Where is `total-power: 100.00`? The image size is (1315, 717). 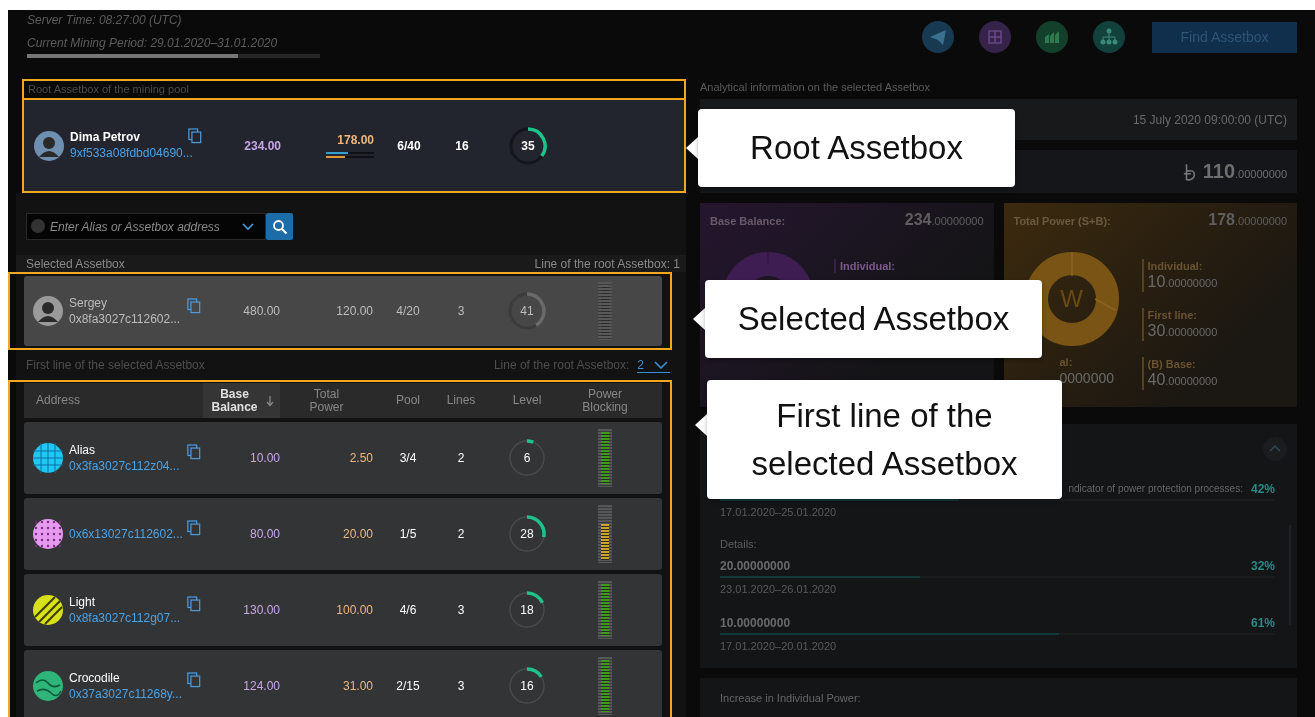 total-power: 100.00 is located at coordinates (354, 610).